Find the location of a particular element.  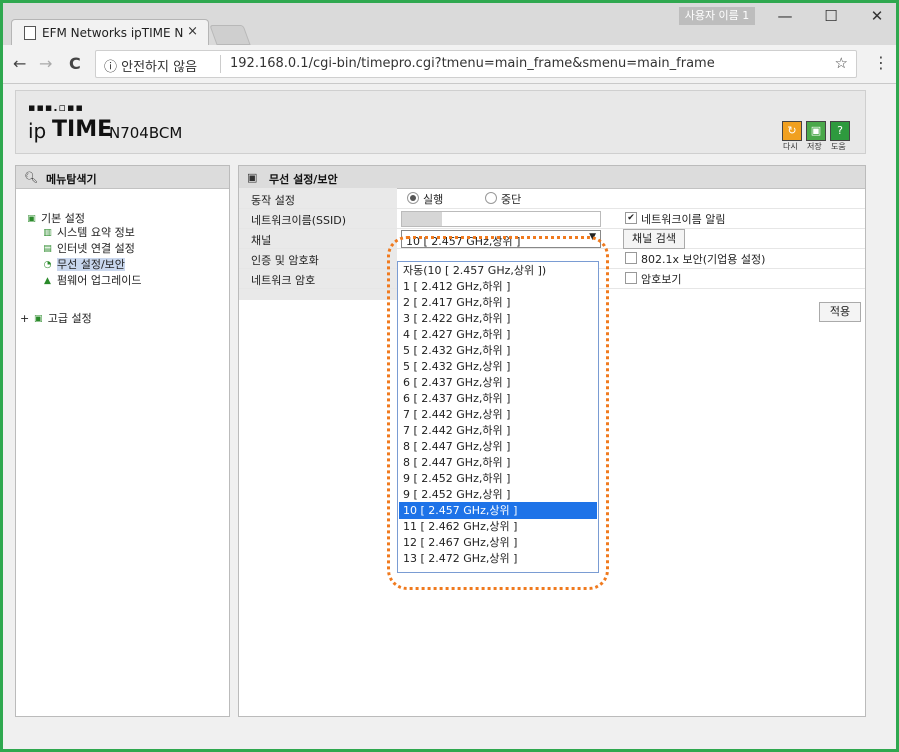

close-window-button: ✕ is located at coordinates (877, 16).